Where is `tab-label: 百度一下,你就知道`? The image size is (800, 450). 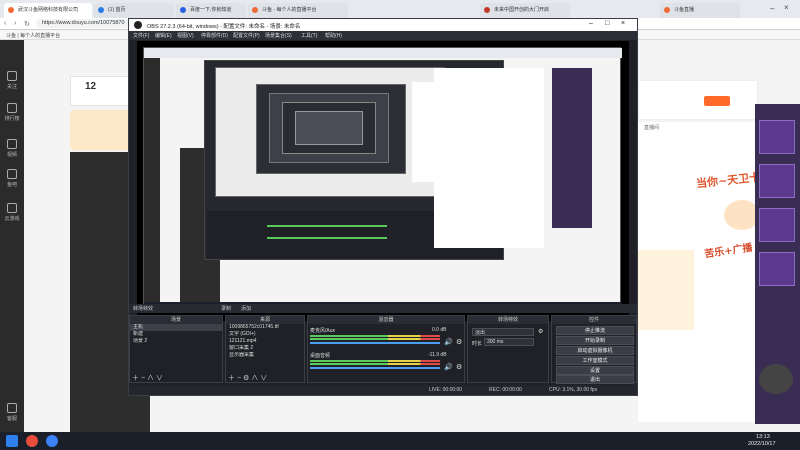 tab-label: 百度一下,你就知道 is located at coordinates (211, 10).